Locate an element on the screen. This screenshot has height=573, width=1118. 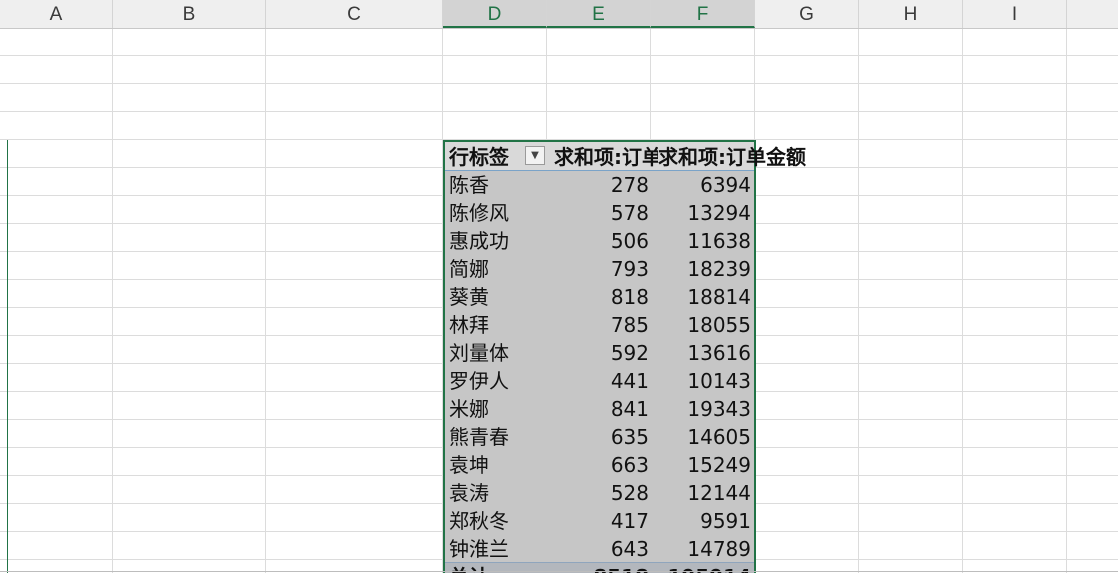
row-label: 米娜 is located at coordinates (469, 408).